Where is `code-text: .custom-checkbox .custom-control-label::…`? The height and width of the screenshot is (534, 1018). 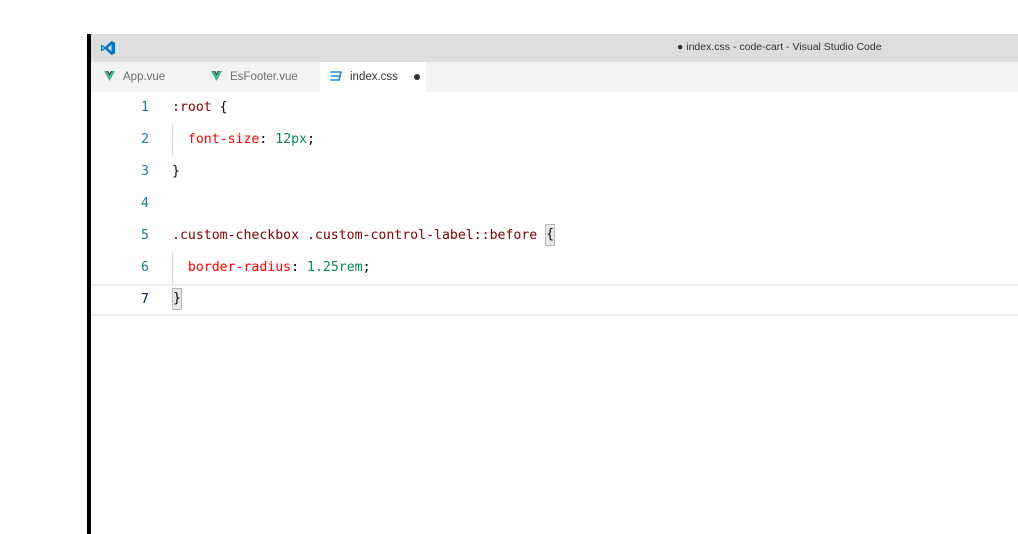 code-text: .custom-checkbox .custom-control-label::… is located at coordinates (364, 236).